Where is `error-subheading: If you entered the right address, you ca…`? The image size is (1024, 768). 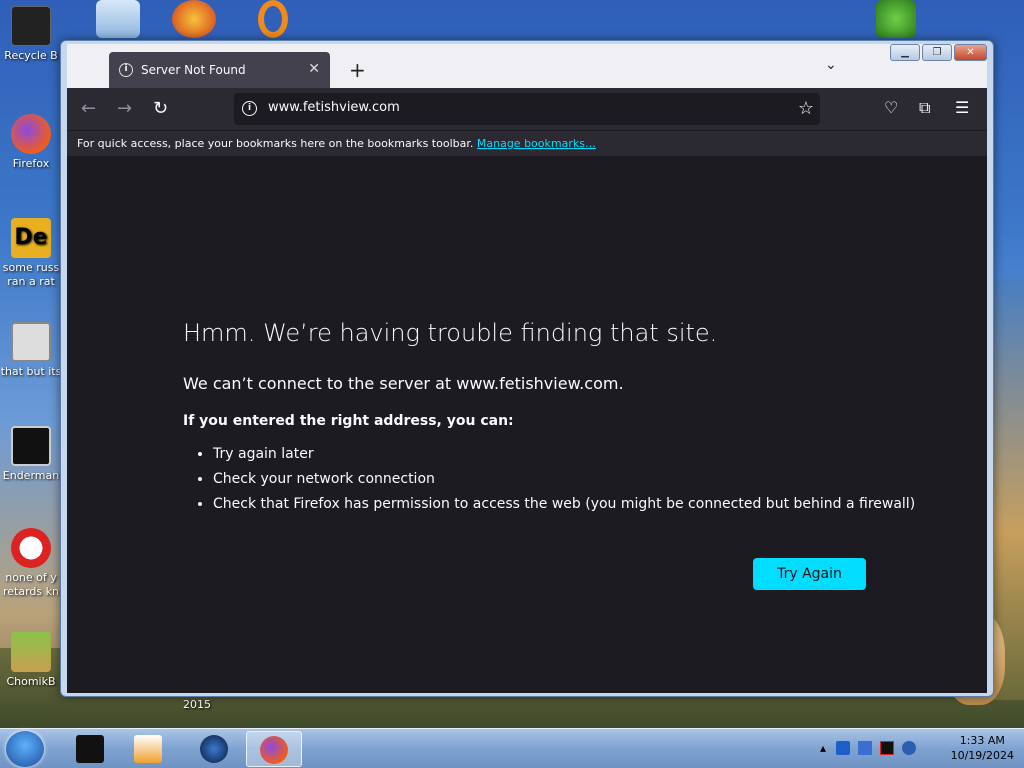
error-subheading: If you entered the right address, you ca… is located at coordinates (348, 421).